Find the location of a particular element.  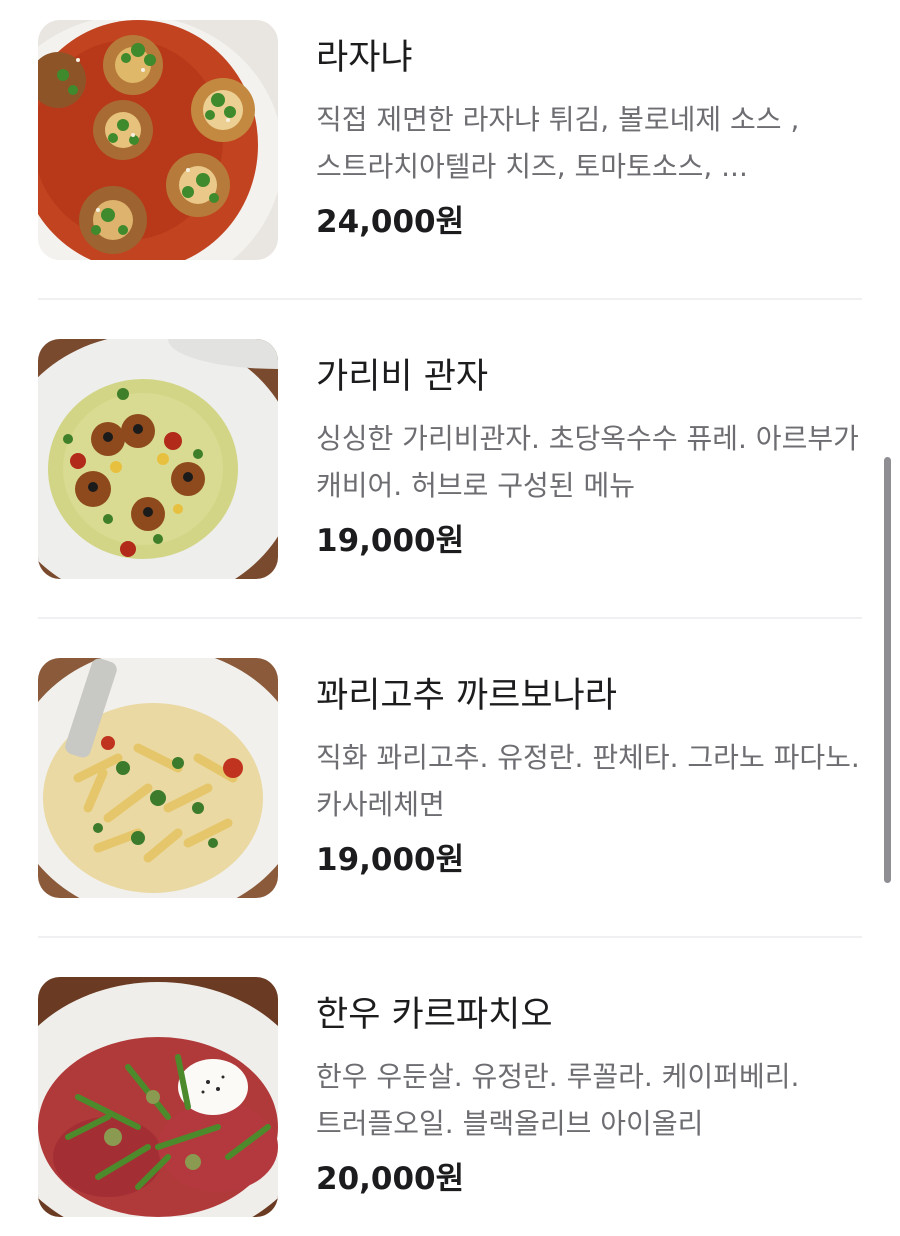

scallop-photo is located at coordinates (158, 459).